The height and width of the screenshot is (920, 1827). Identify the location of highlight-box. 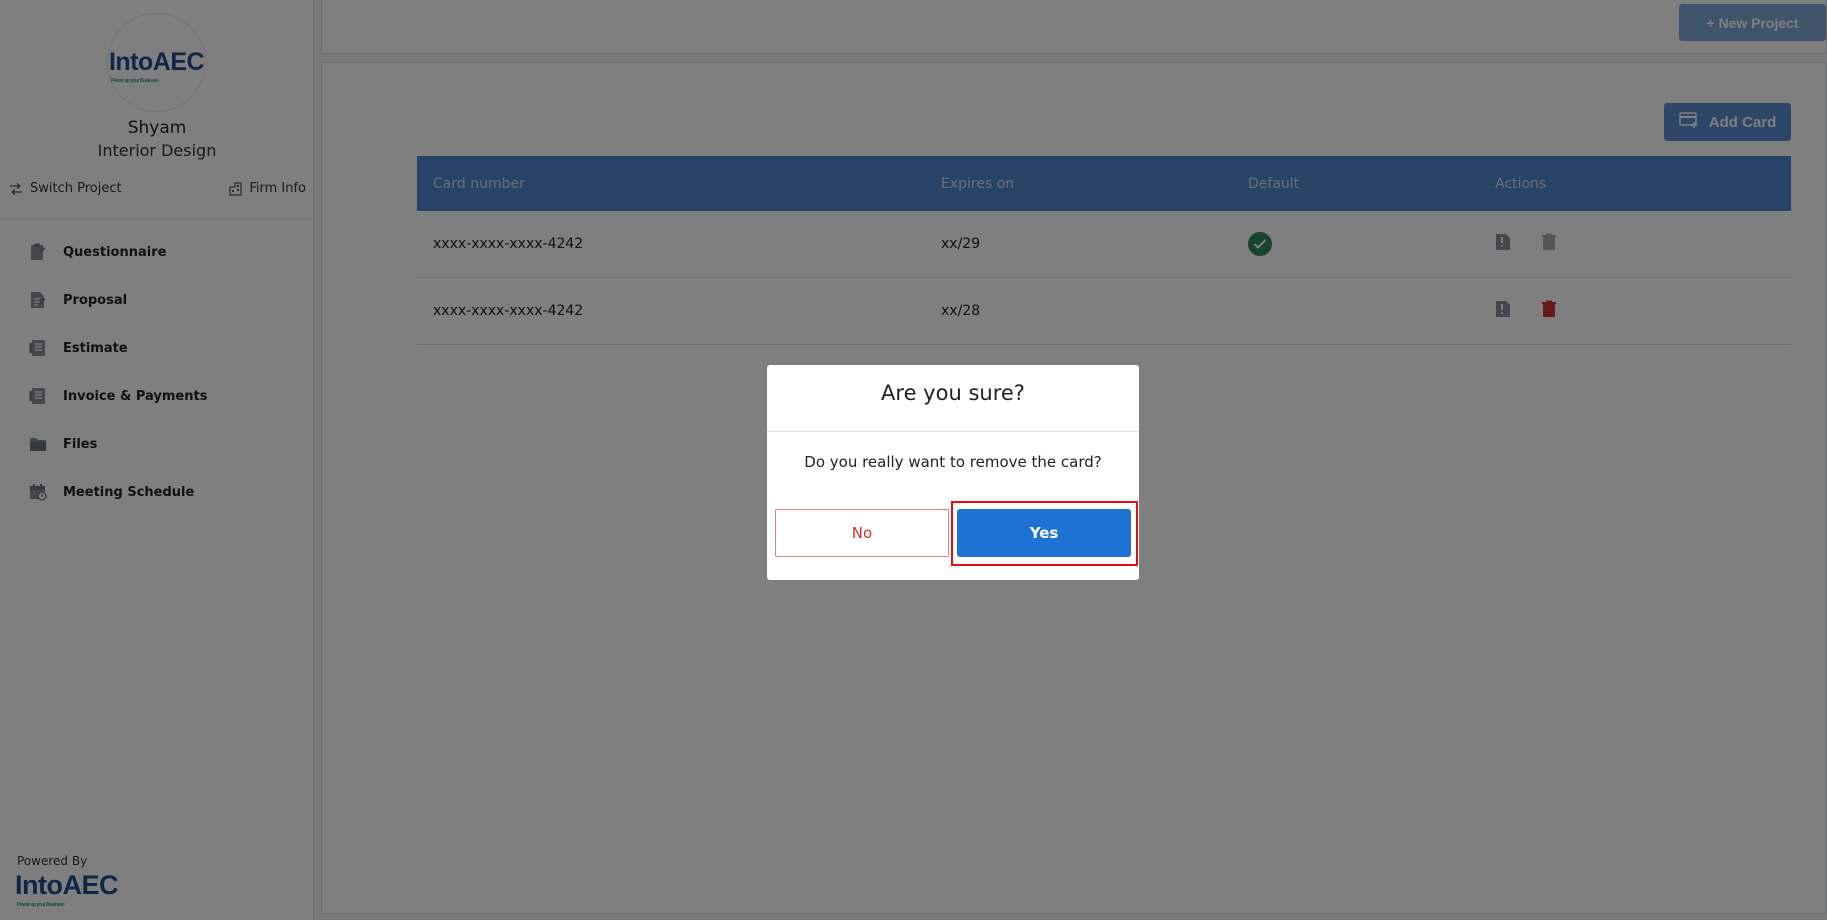
(1044, 533).